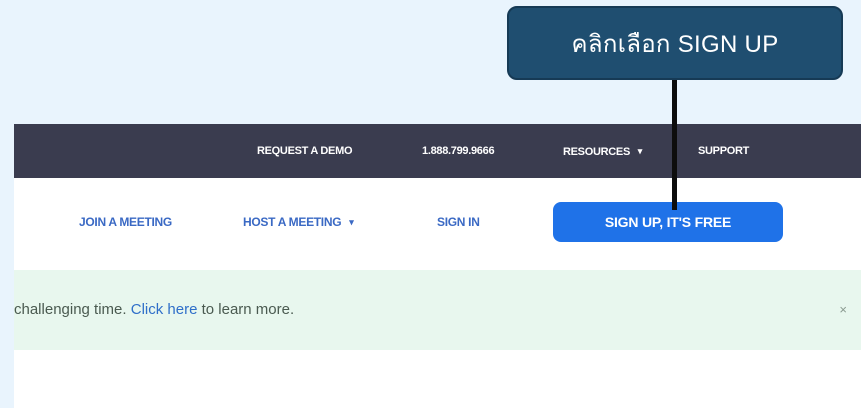  I want to click on resources-label: RESOURCES, so click(596, 152).